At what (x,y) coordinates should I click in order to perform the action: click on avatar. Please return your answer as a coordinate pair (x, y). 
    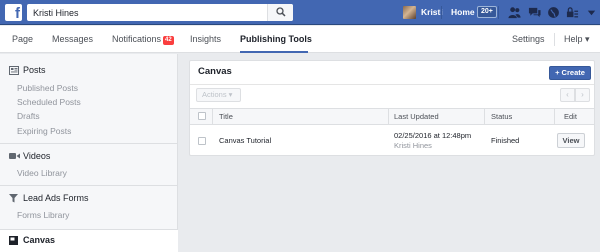
    Looking at the image, I should click on (409, 12).